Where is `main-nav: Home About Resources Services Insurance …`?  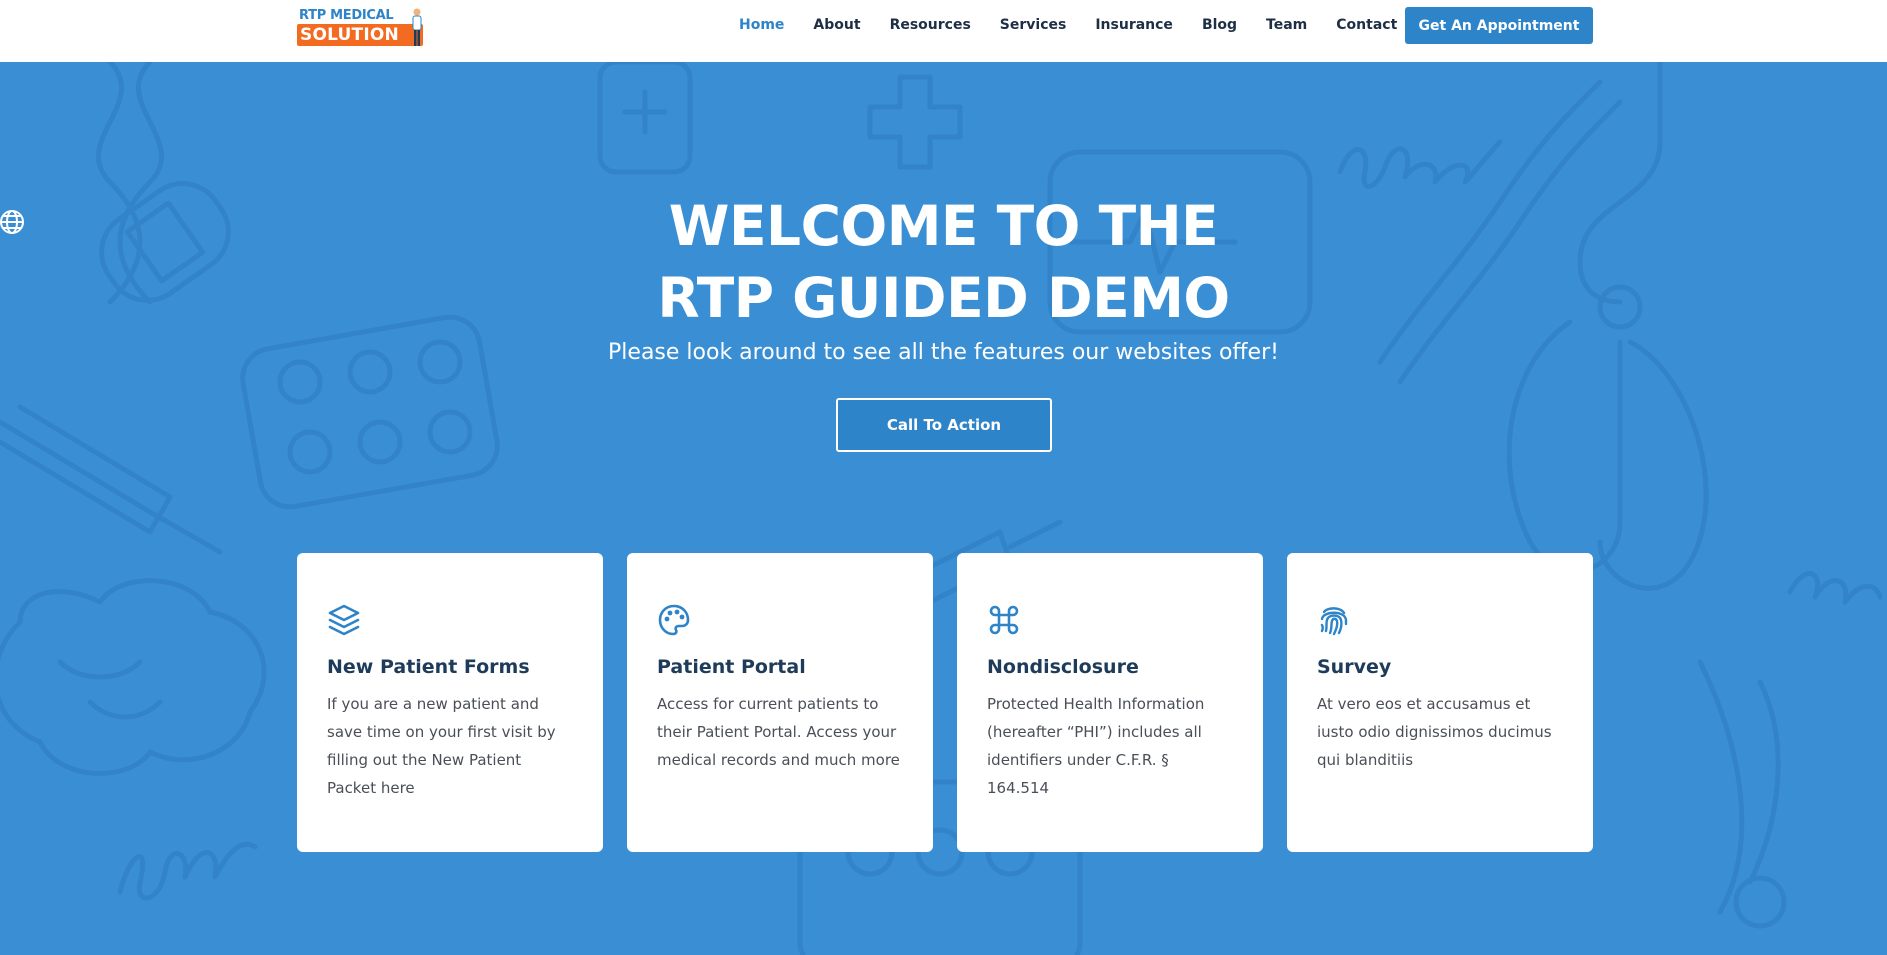 main-nav: Home About Resources Services Insurance … is located at coordinates (1082, 25).